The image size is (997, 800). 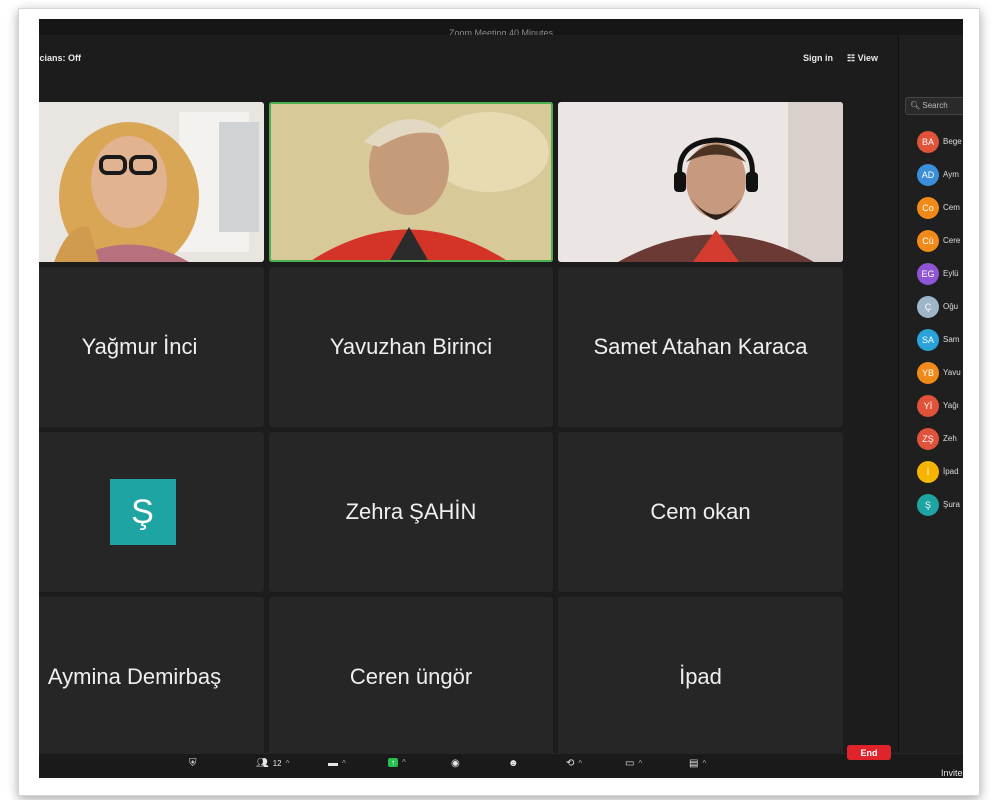 I want to click on grid-icon: ☷, so click(x=851, y=58).